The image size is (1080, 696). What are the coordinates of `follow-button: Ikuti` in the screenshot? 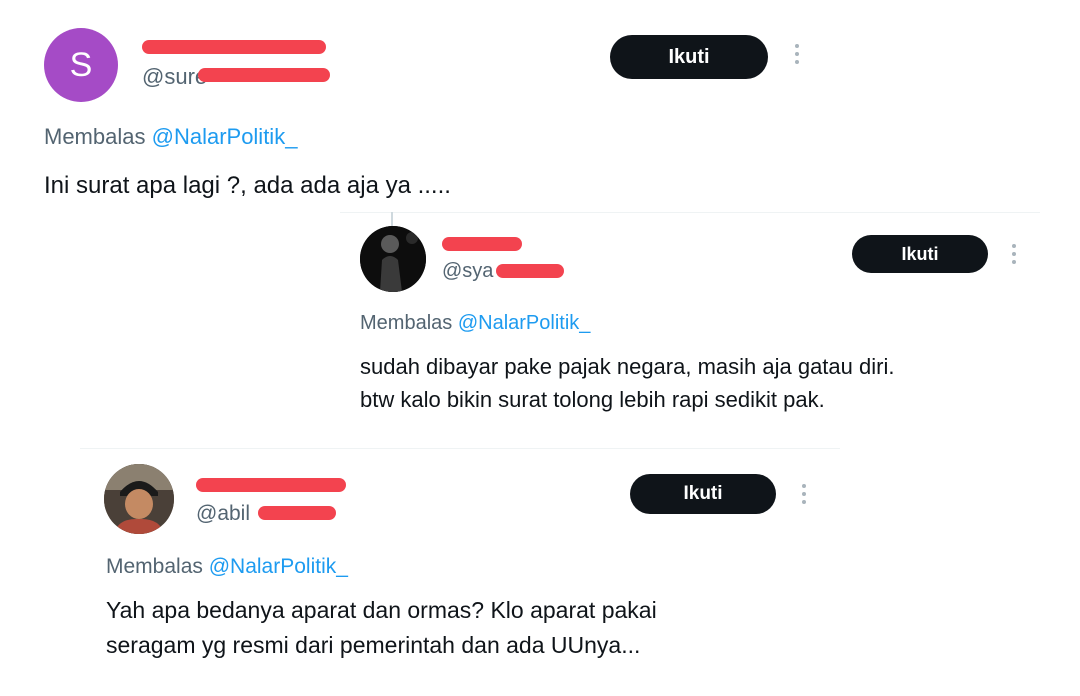 It's located at (703, 494).